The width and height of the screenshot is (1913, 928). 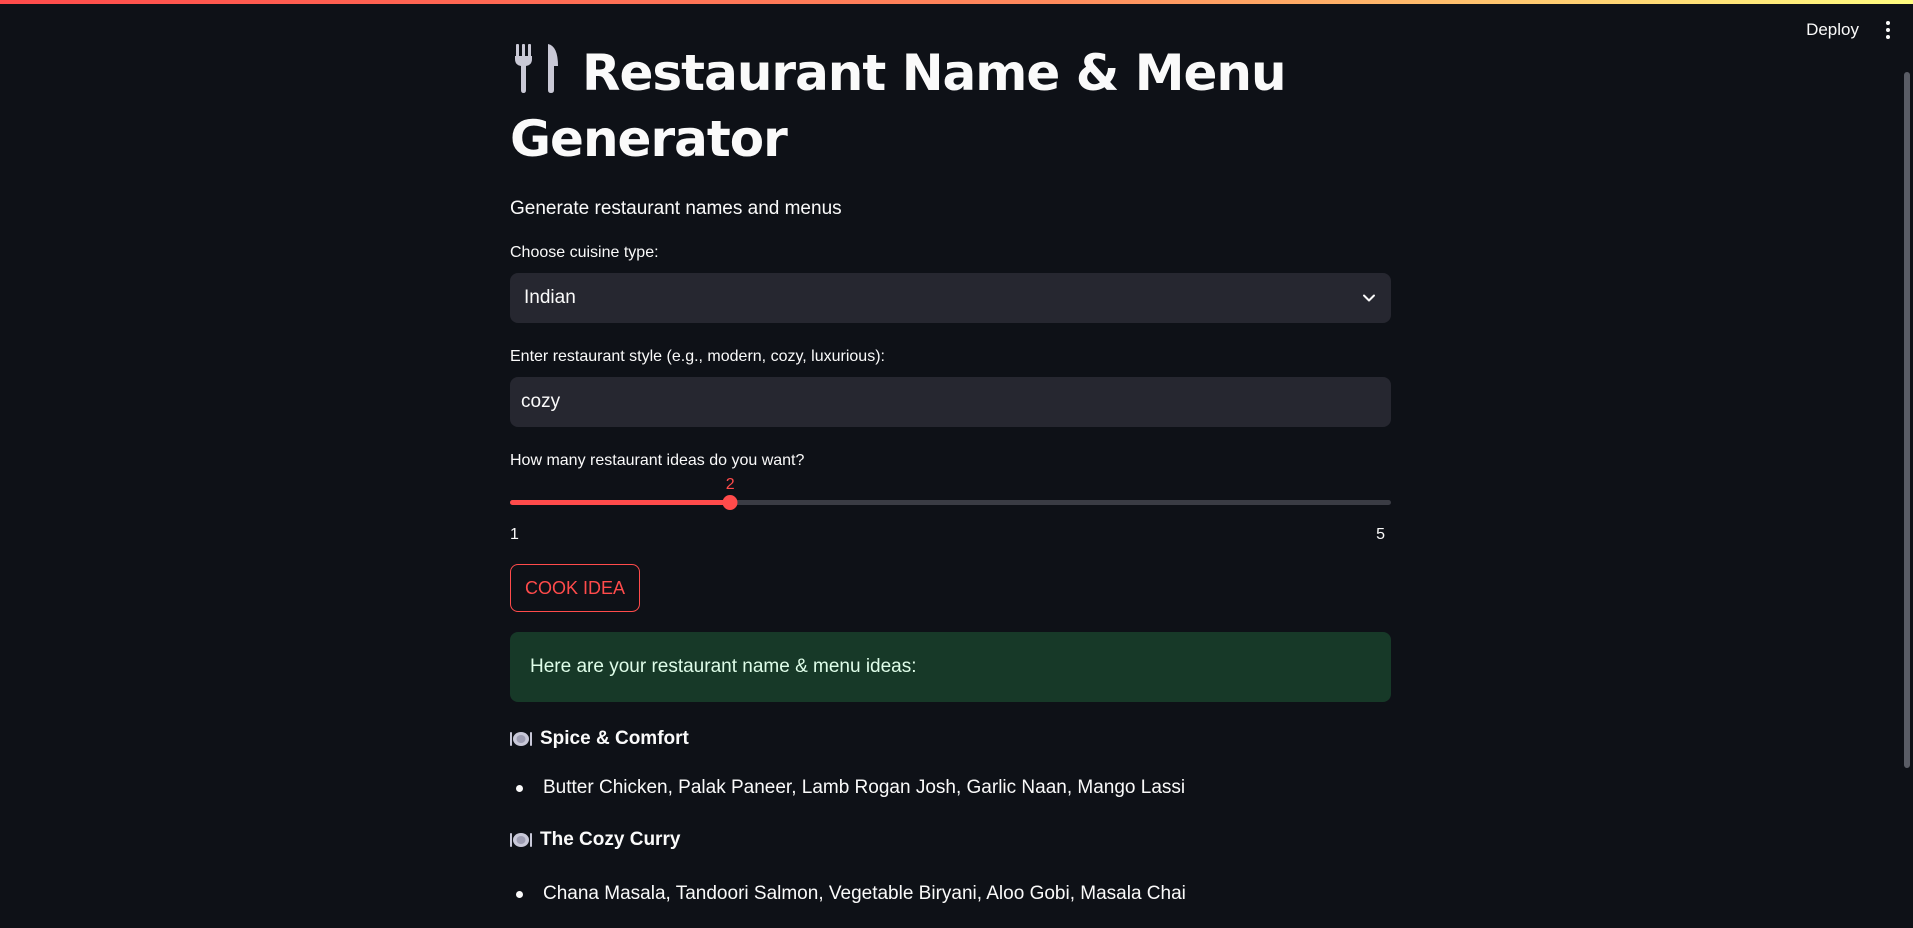 What do you see at coordinates (1380, 534) in the screenshot?
I see `slider-max-label: 5` at bounding box center [1380, 534].